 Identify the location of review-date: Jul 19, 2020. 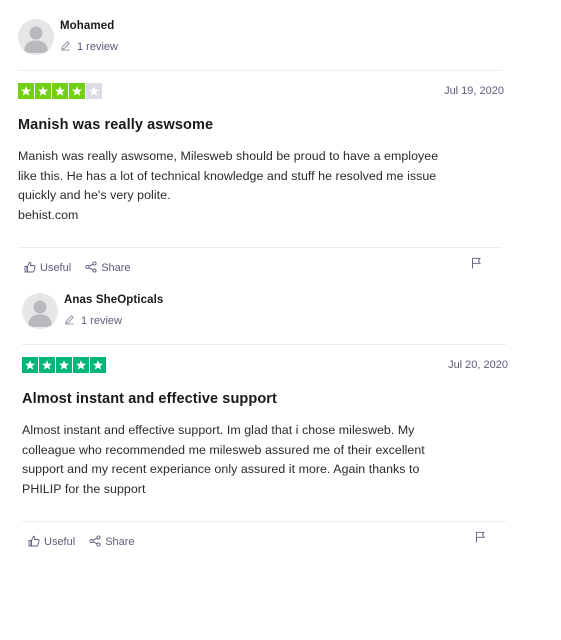
(474, 91).